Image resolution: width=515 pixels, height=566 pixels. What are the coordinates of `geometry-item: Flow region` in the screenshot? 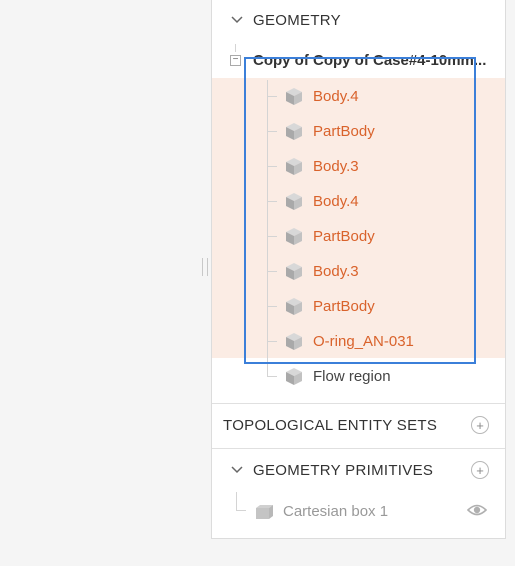 It's located at (384, 376).